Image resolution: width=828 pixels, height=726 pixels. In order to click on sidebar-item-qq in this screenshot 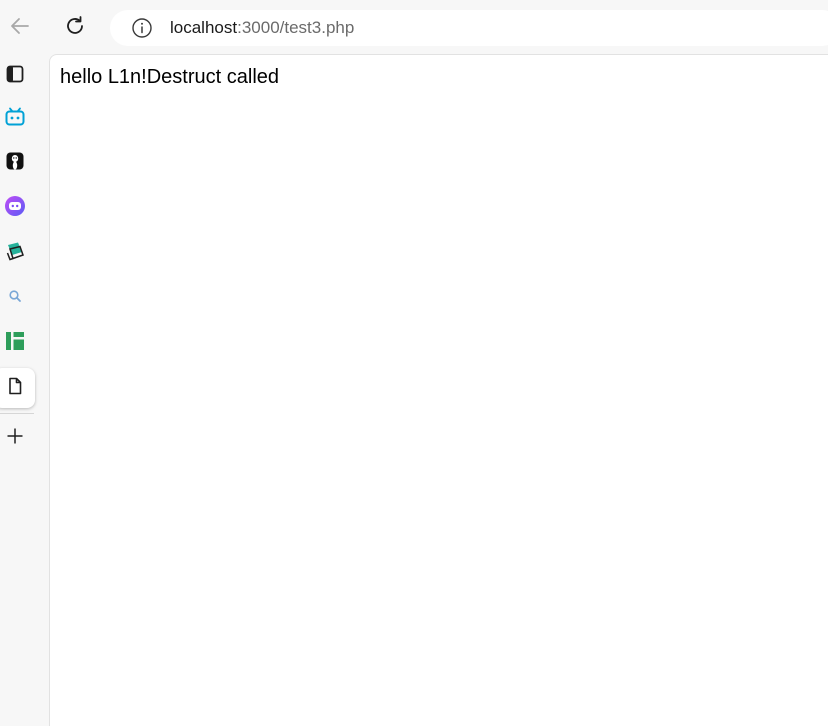, I will do `click(15, 163)`.